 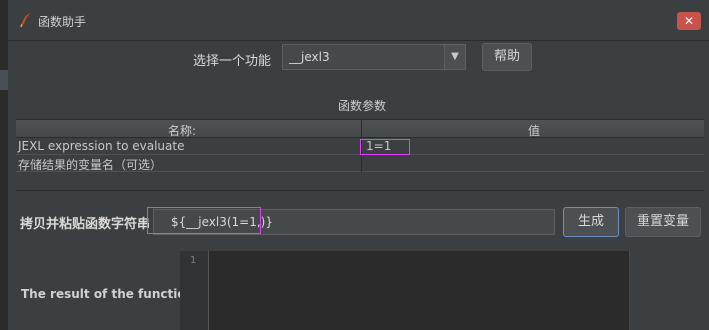 I want to click on highlight-box-value, so click(x=385, y=147).